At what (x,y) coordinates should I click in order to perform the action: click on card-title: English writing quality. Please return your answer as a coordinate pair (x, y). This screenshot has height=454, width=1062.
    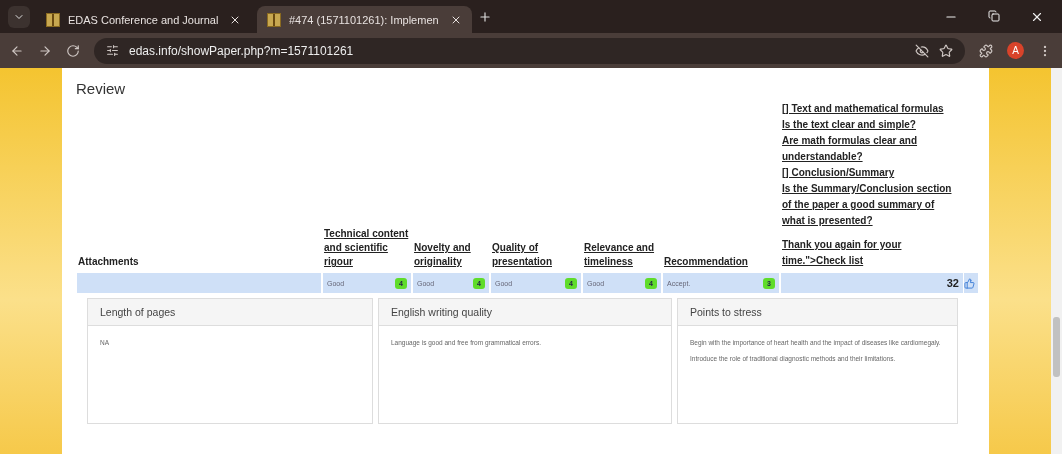
    Looking at the image, I should click on (525, 312).